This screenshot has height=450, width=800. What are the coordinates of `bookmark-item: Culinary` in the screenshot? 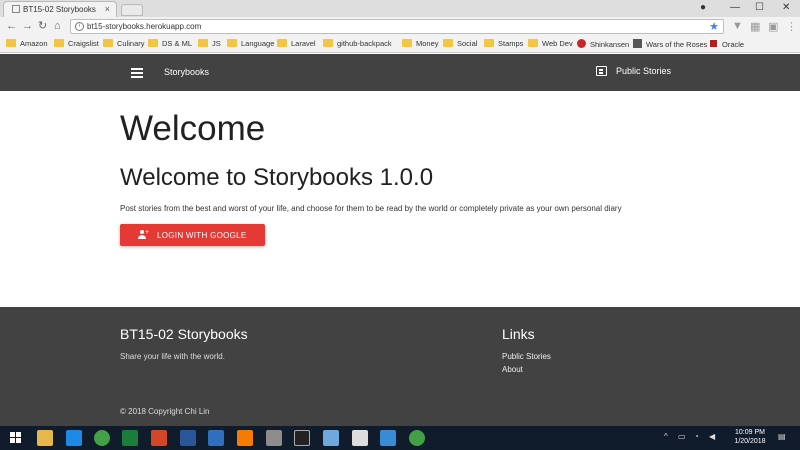 It's located at (124, 43).